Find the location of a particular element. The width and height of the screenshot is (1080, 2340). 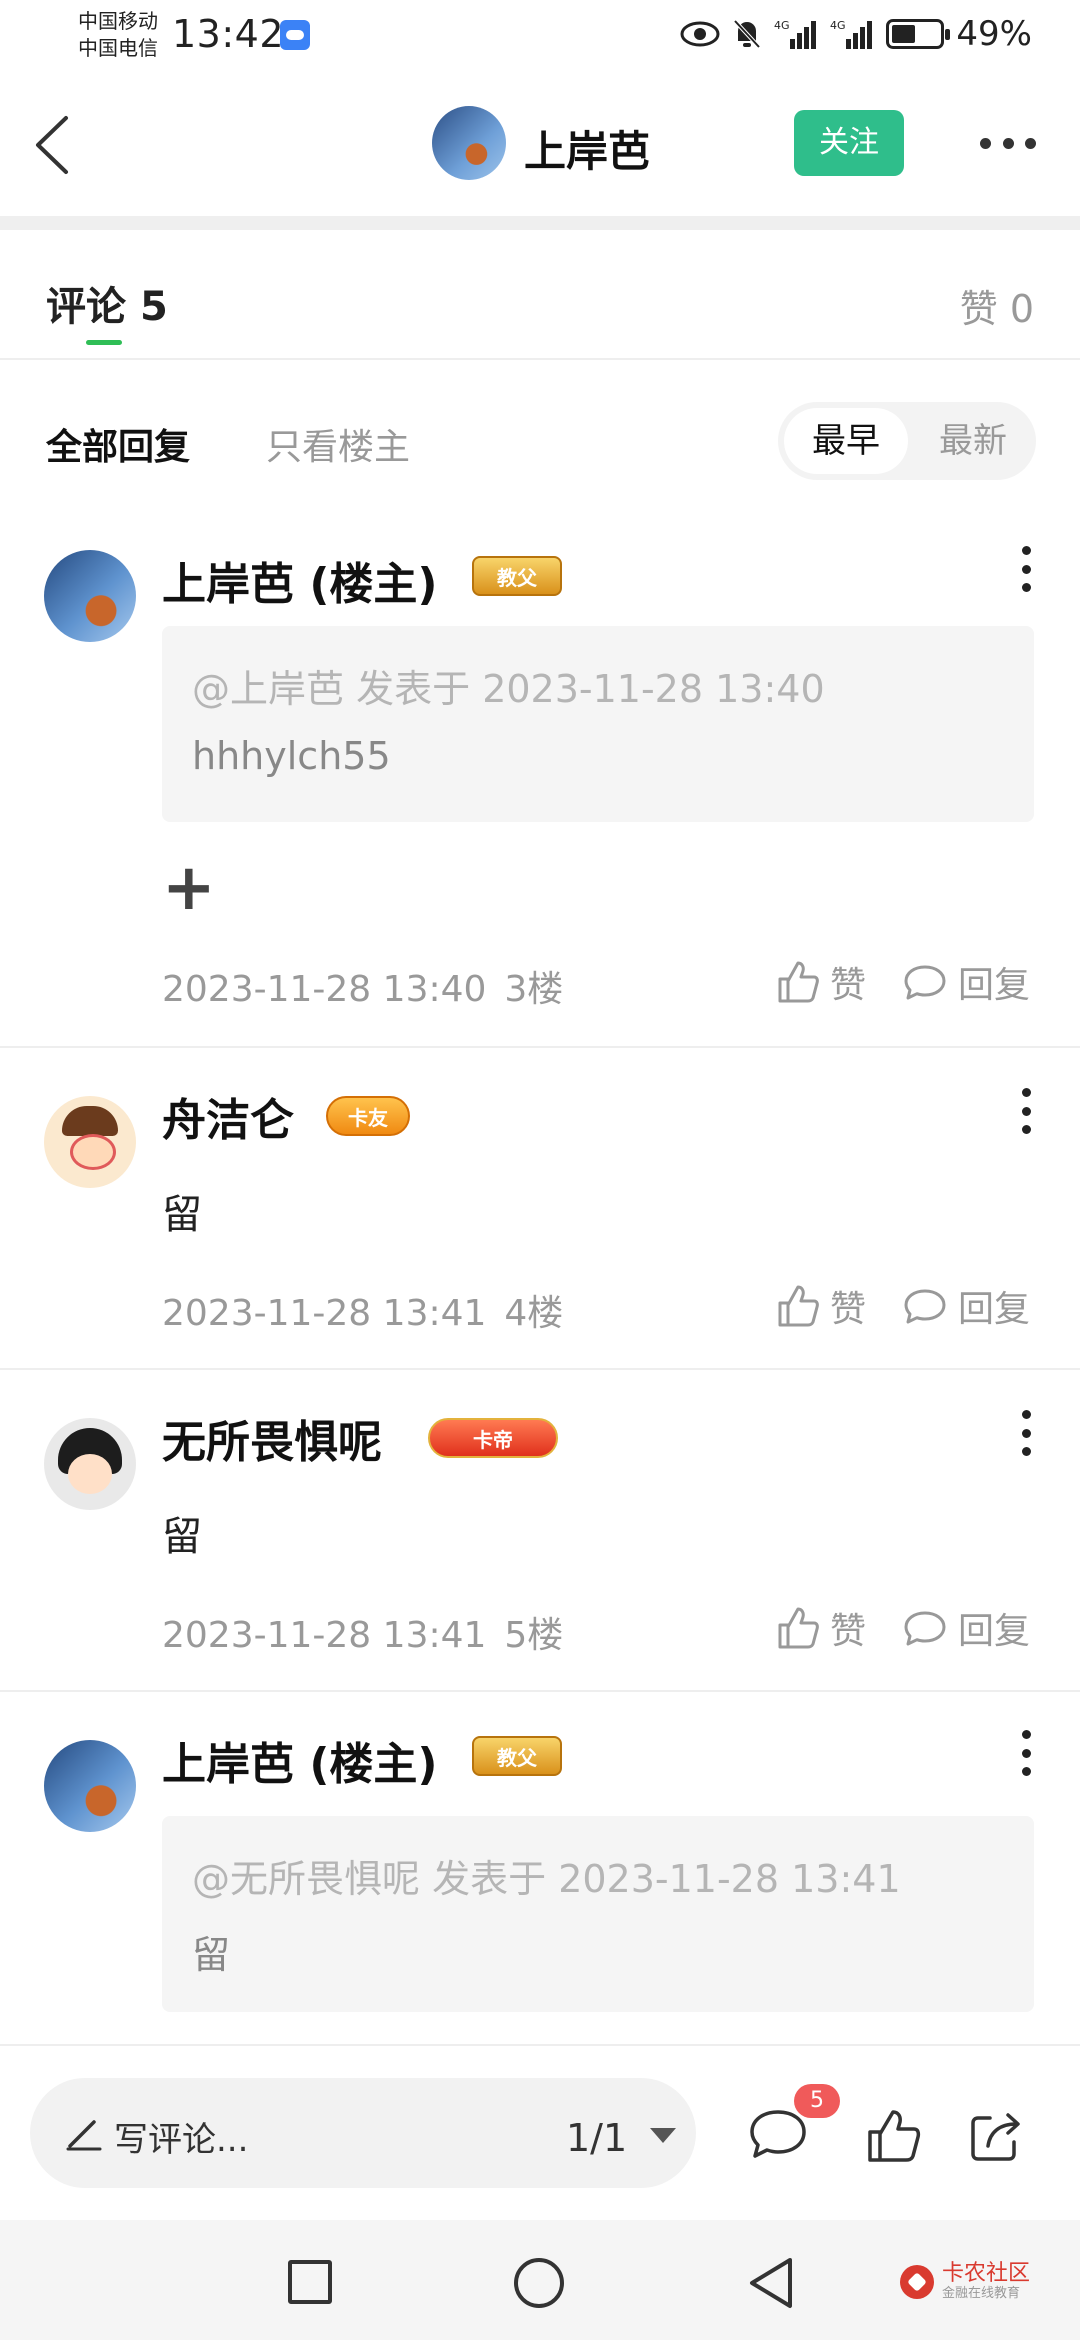

pencil-icon is located at coordinates (84, 2135).